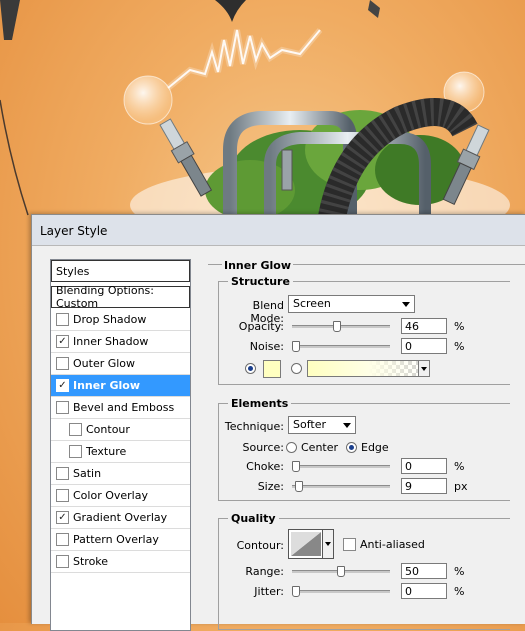 This screenshot has width=525, height=631. What do you see at coordinates (254, 426) in the screenshot?
I see `technique-label: Technique:` at bounding box center [254, 426].